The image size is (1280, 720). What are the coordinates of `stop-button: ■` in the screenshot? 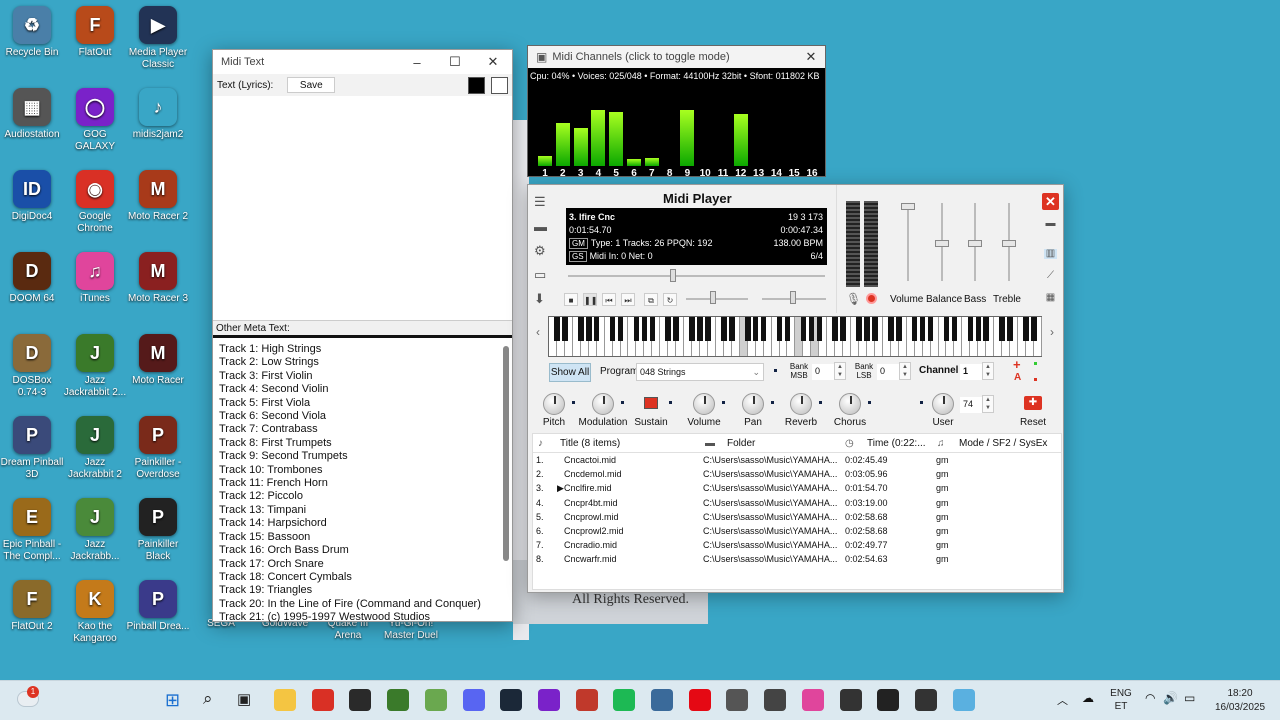 It's located at (571, 299).